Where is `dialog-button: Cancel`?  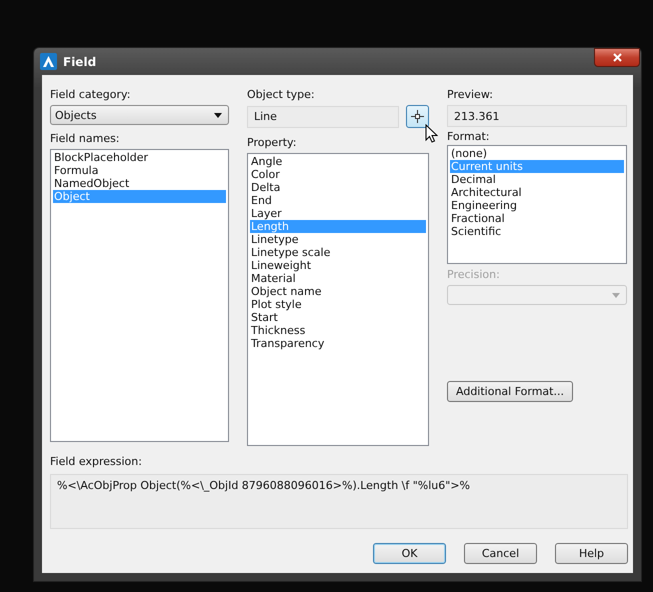 dialog-button: Cancel is located at coordinates (500, 553).